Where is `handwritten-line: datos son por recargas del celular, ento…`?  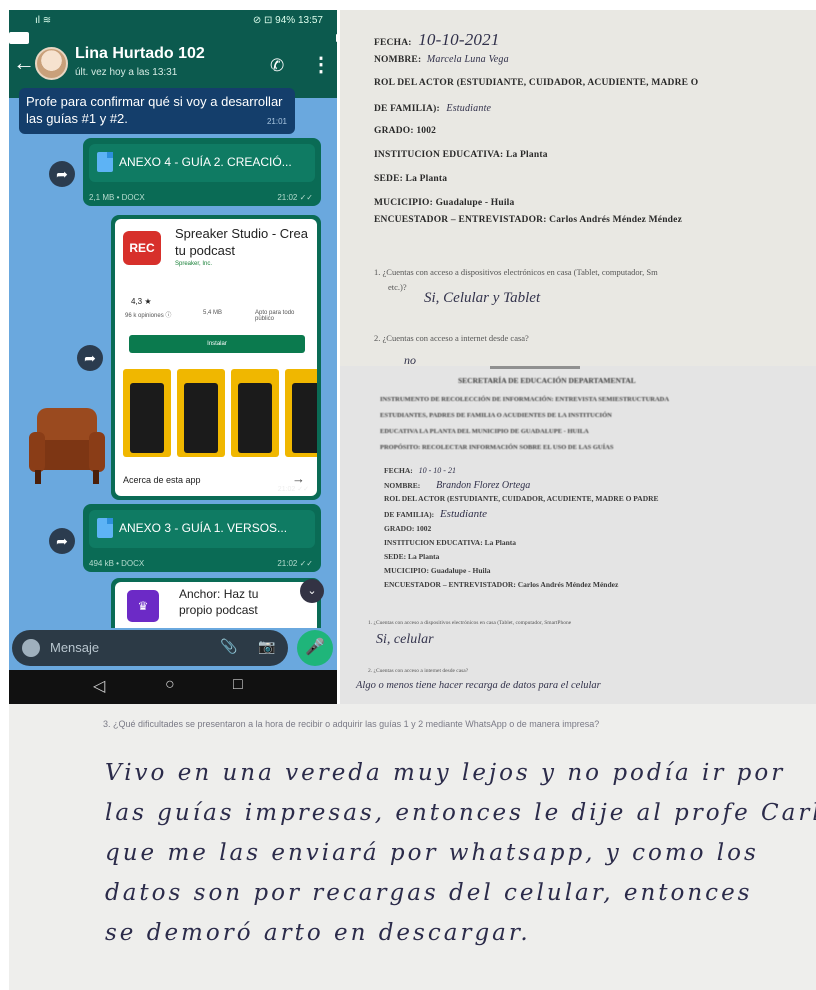 handwritten-line: datos son por recargas del celular, ento… is located at coordinates (429, 893).